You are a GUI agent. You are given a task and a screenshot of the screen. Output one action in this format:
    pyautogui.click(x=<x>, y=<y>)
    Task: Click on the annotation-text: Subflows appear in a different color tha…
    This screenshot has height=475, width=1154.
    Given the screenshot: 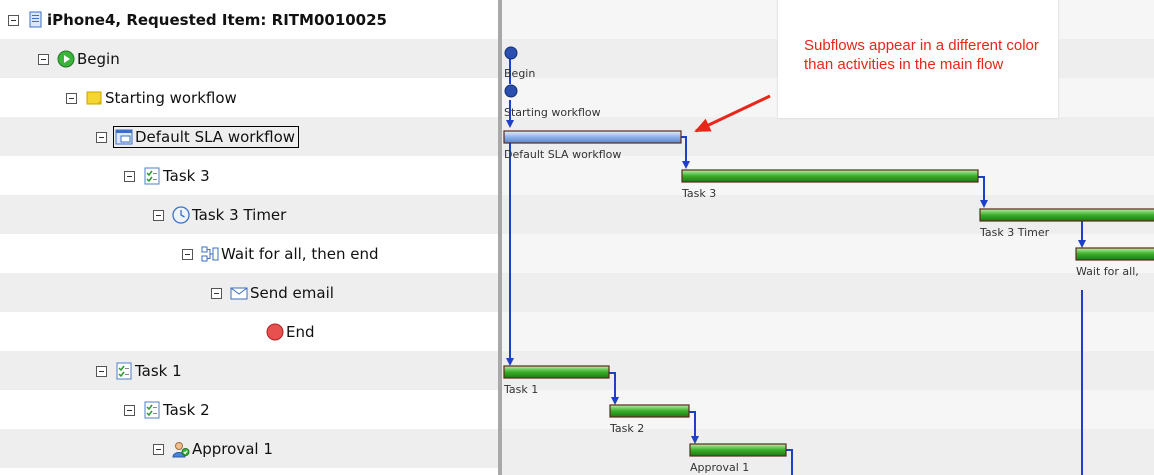 What is the action you would take?
    pyautogui.click(x=921, y=55)
    